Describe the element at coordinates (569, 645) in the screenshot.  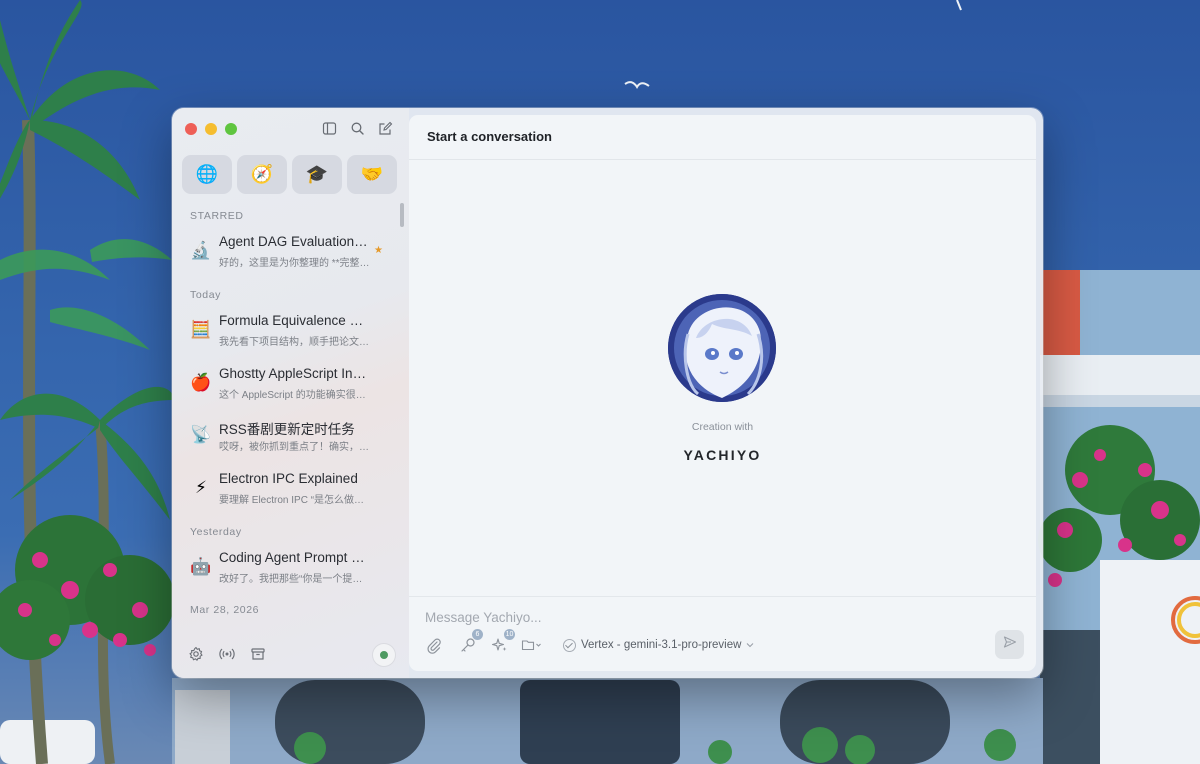
I see `model-check-icon` at that location.